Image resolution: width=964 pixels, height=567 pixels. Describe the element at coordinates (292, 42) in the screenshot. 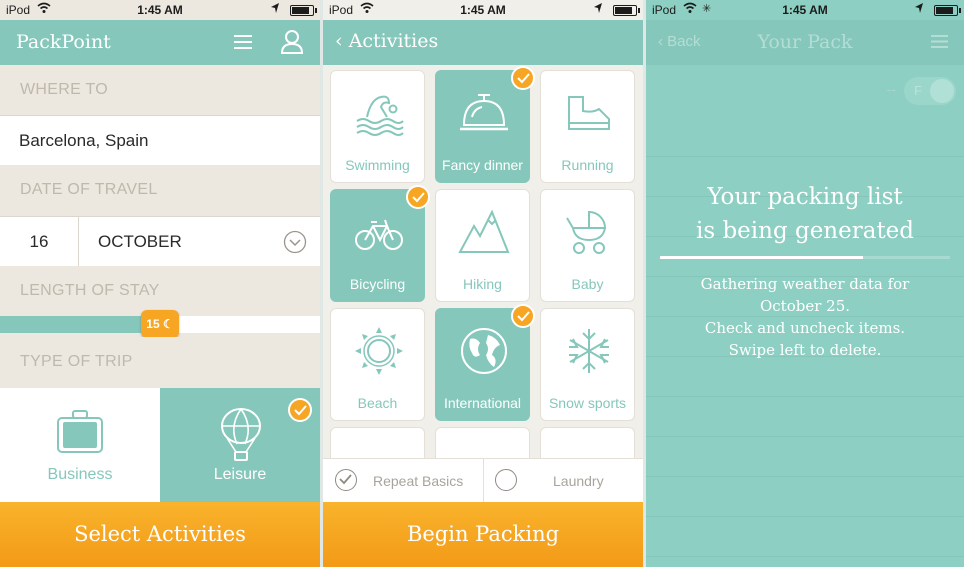

I see `user-icon` at that location.